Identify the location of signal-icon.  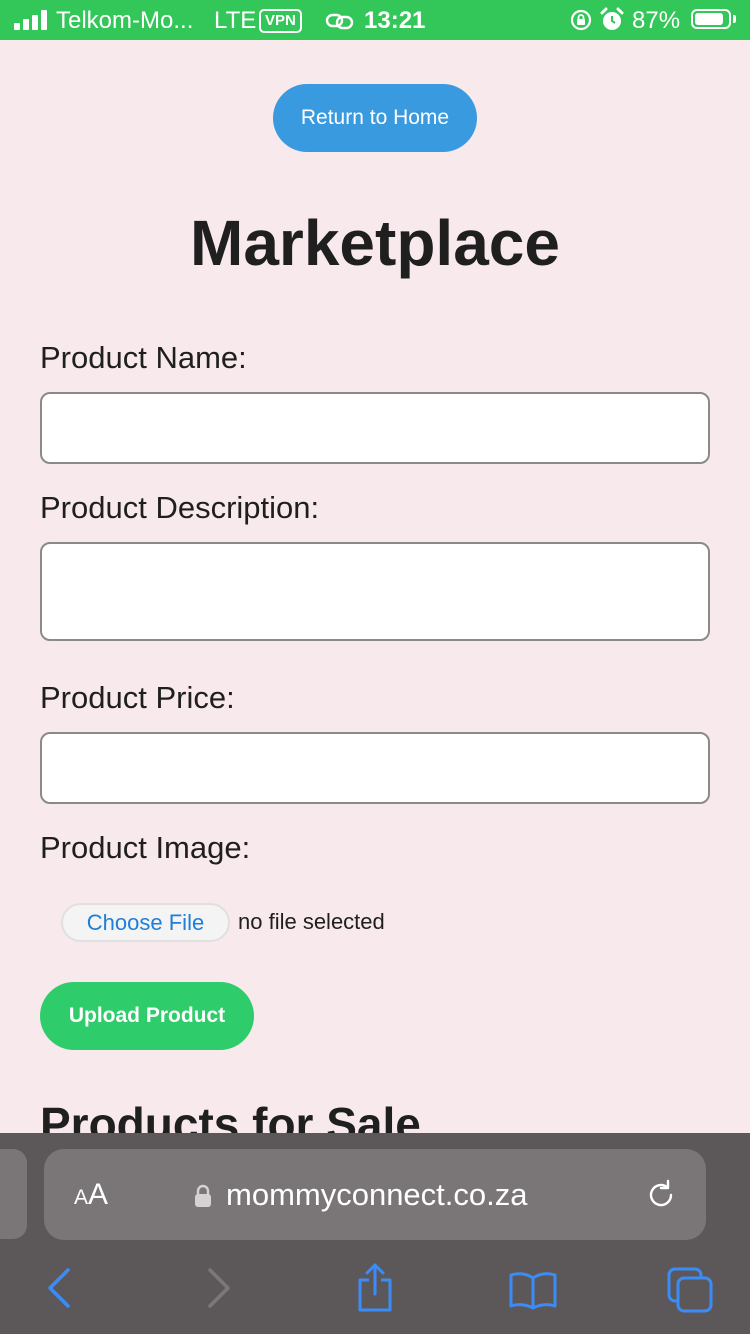
(31, 20).